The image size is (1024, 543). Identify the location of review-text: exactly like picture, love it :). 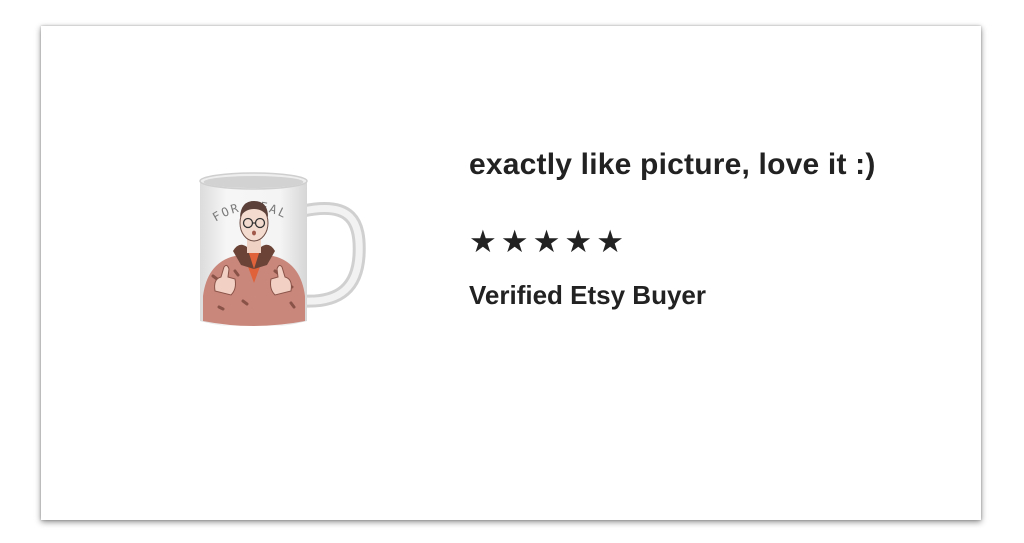
(672, 164).